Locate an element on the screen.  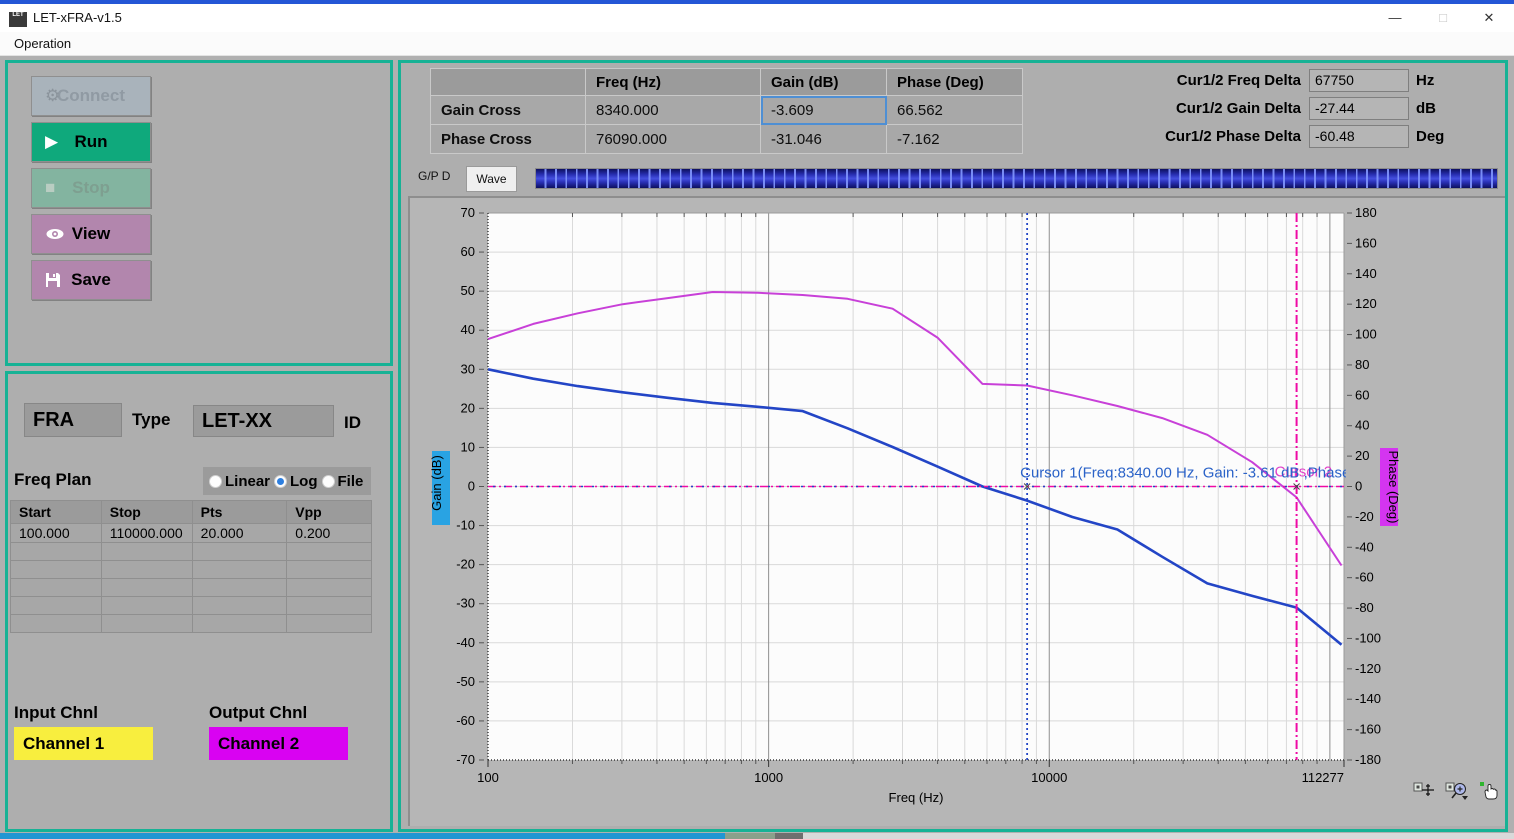
save-button-label: Save is located at coordinates (91, 279).